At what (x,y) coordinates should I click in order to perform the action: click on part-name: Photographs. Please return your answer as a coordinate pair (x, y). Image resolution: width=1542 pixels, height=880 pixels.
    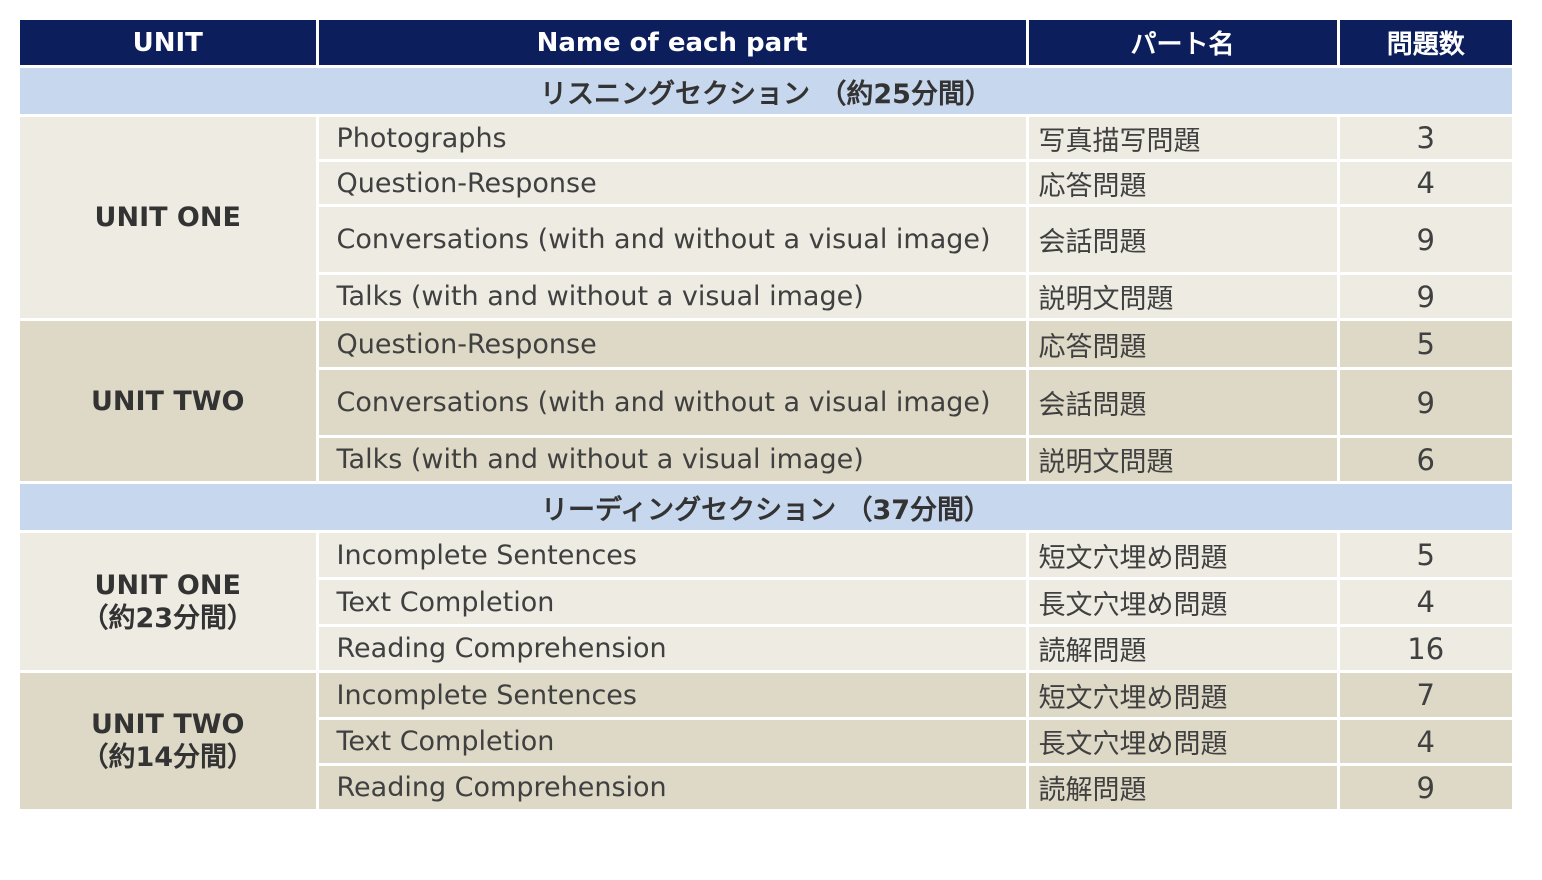
    Looking at the image, I should click on (673, 138).